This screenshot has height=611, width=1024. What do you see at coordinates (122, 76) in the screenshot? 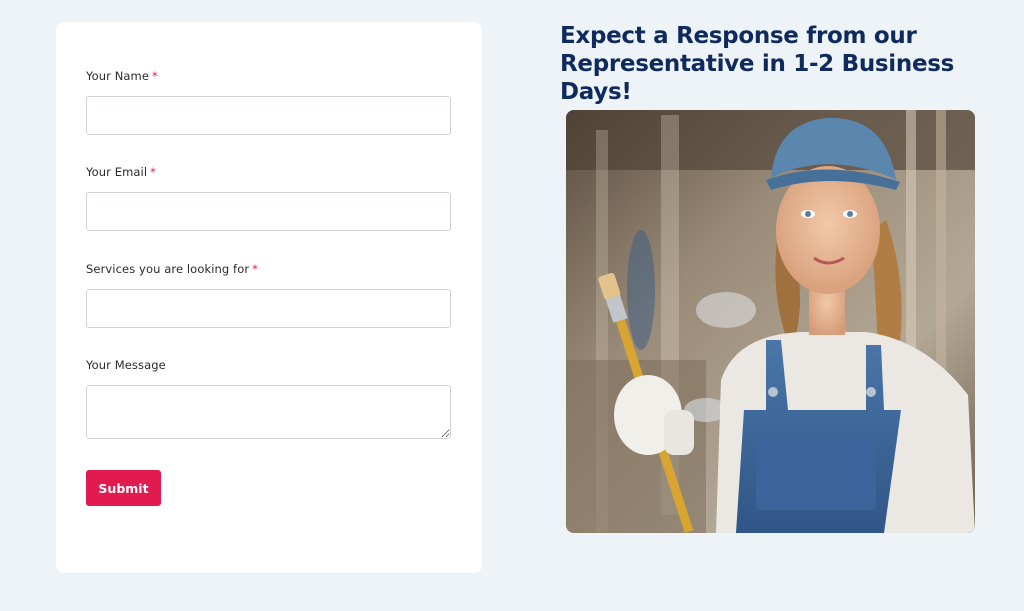
I see `name-field-label: Your Name *` at bounding box center [122, 76].